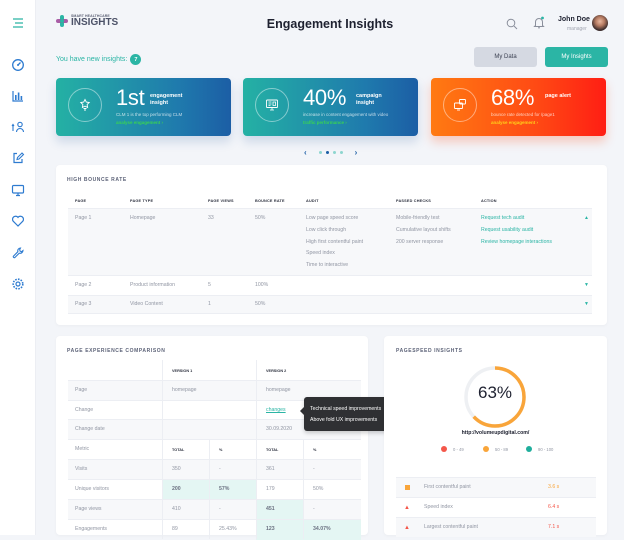 This screenshot has height=540, width=624. What do you see at coordinates (452, 449) in the screenshot?
I see `legend-item: 0 - 49` at bounding box center [452, 449].